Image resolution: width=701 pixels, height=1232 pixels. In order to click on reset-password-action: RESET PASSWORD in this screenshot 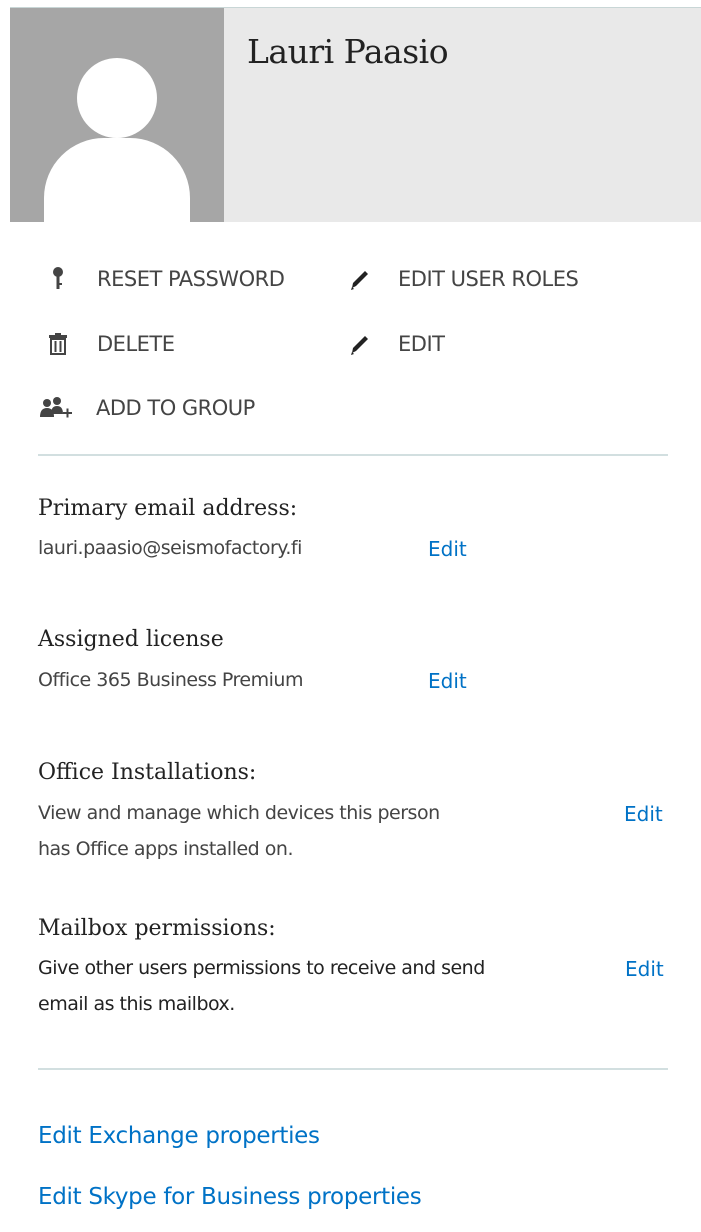, I will do `click(165, 279)`.